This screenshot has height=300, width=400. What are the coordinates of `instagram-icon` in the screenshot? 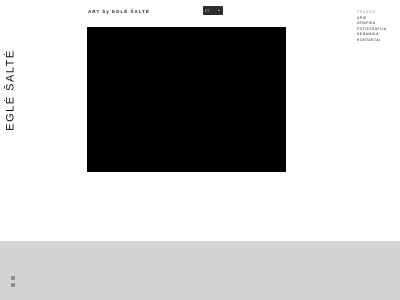 It's located at (13, 285).